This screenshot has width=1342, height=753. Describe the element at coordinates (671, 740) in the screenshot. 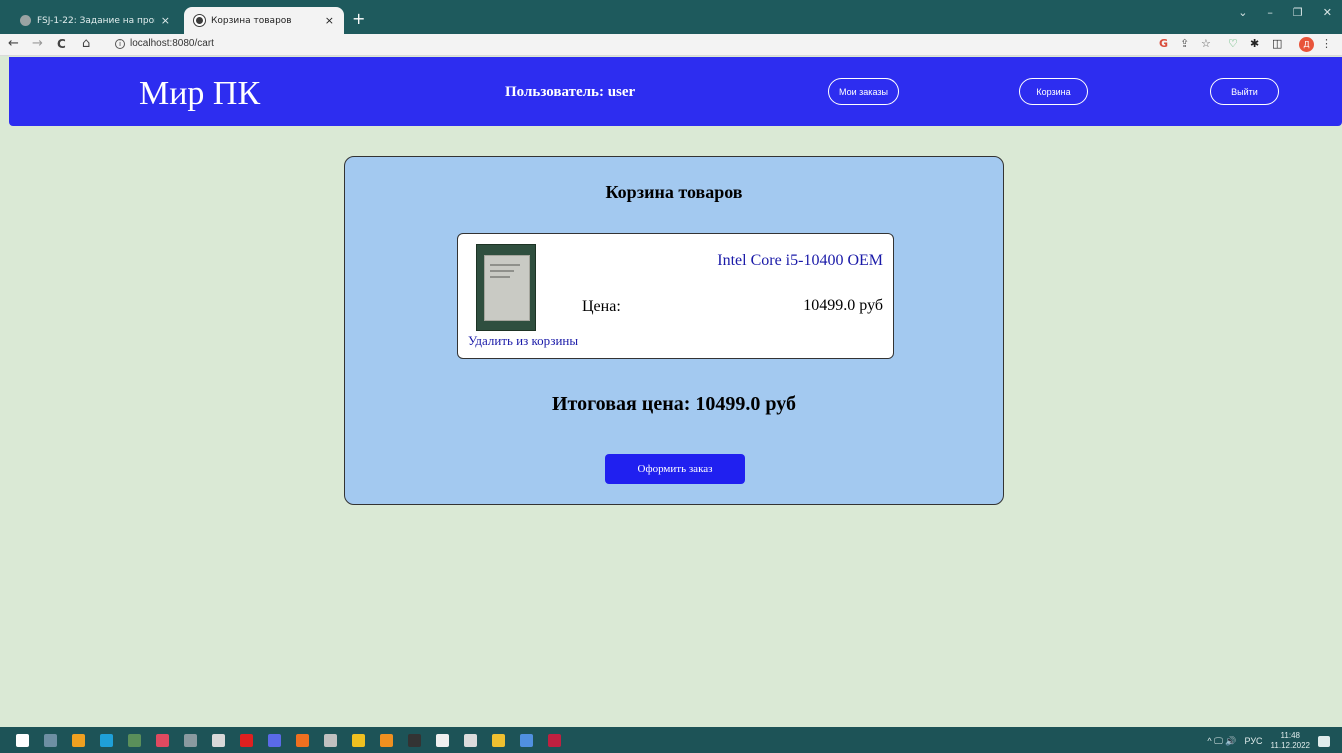

I see `windows-taskbar: ^ 🖵 🔊 РУС 11:48 11.12.2022` at that location.